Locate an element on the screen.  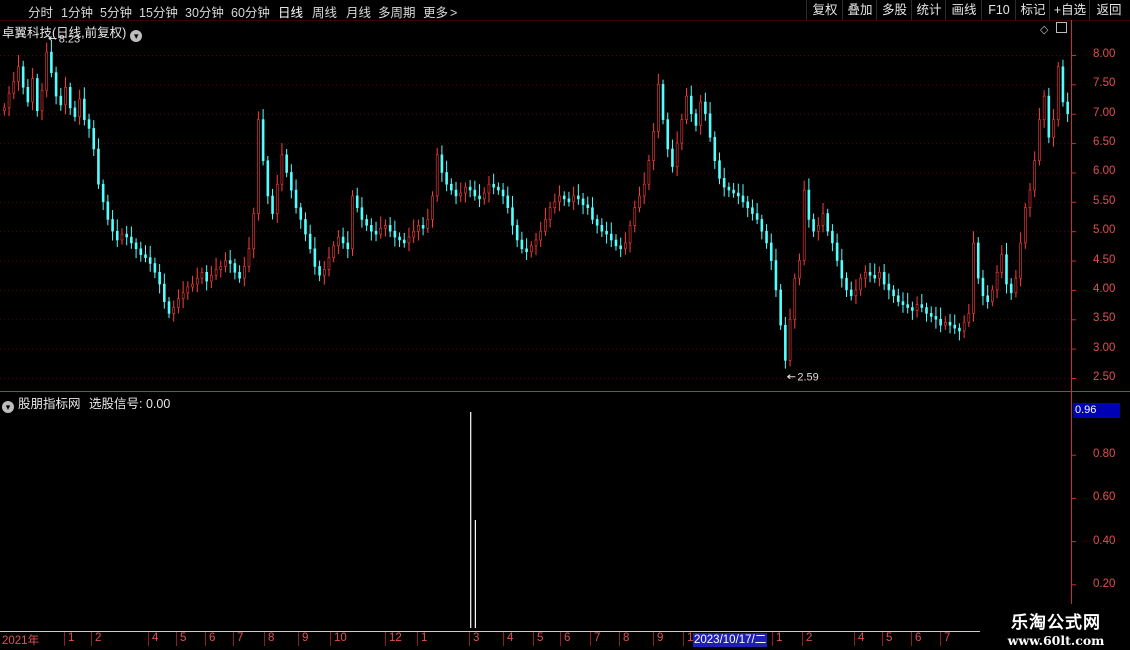
indicator-tick-label: 0.20 is located at coordinates (1104, 583).